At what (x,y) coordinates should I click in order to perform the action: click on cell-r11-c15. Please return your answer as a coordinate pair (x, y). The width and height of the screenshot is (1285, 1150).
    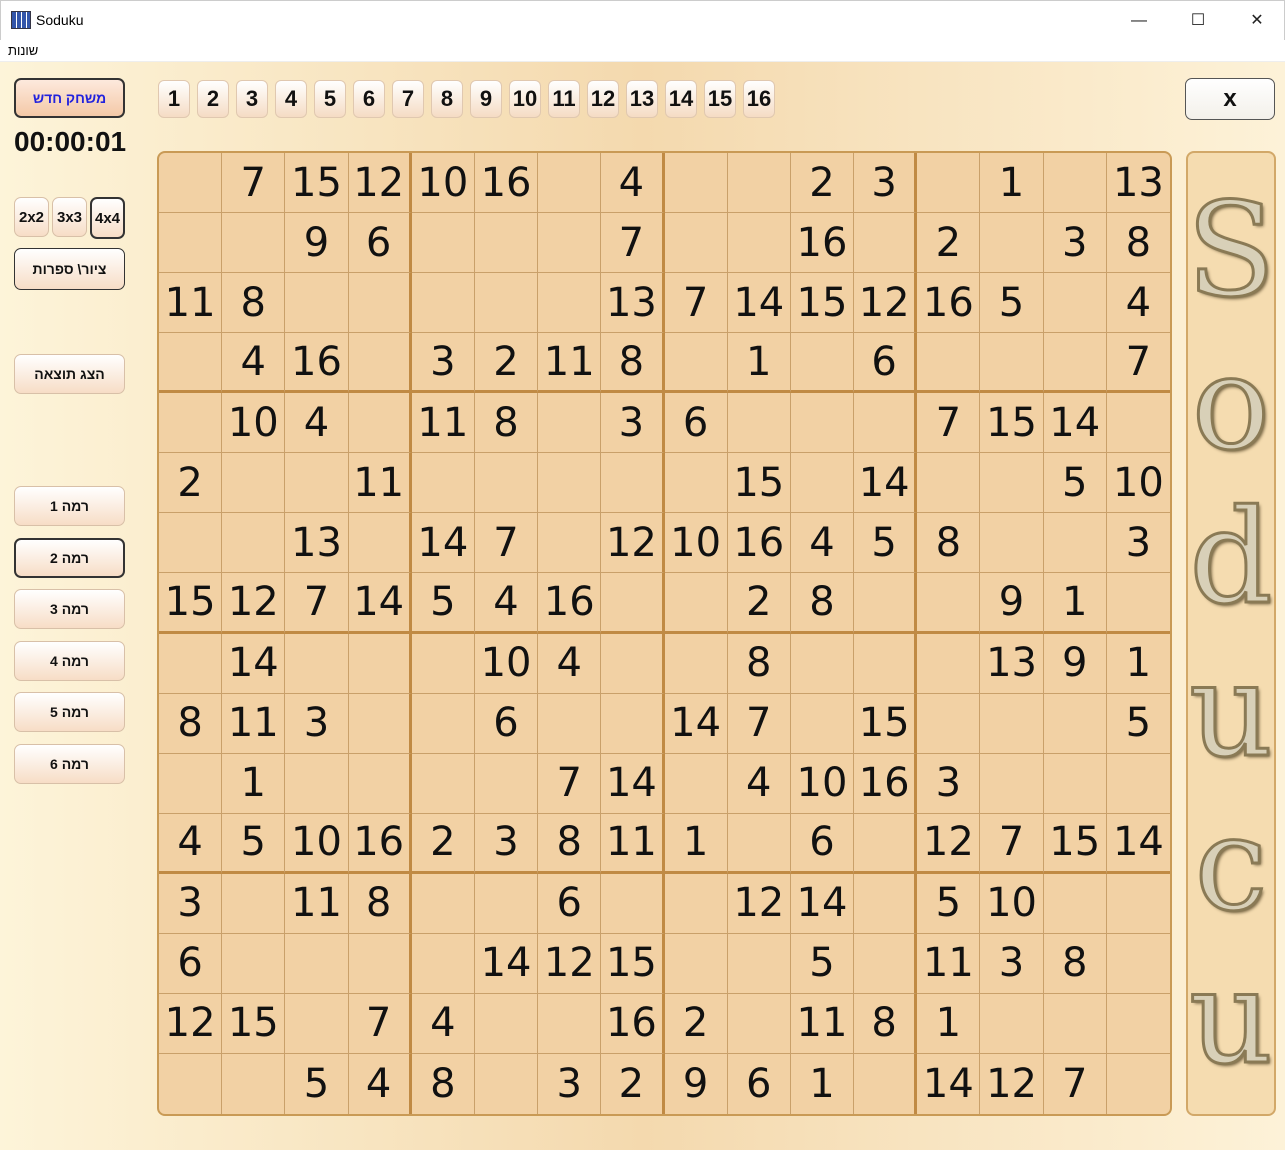
    Looking at the image, I should click on (1075, 783).